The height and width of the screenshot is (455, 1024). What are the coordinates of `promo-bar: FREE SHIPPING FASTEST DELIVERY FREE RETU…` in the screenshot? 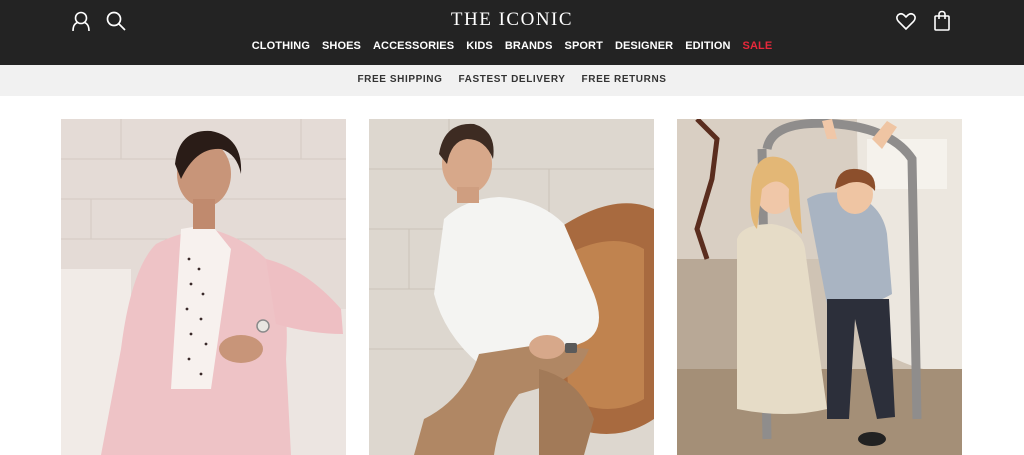 It's located at (512, 80).